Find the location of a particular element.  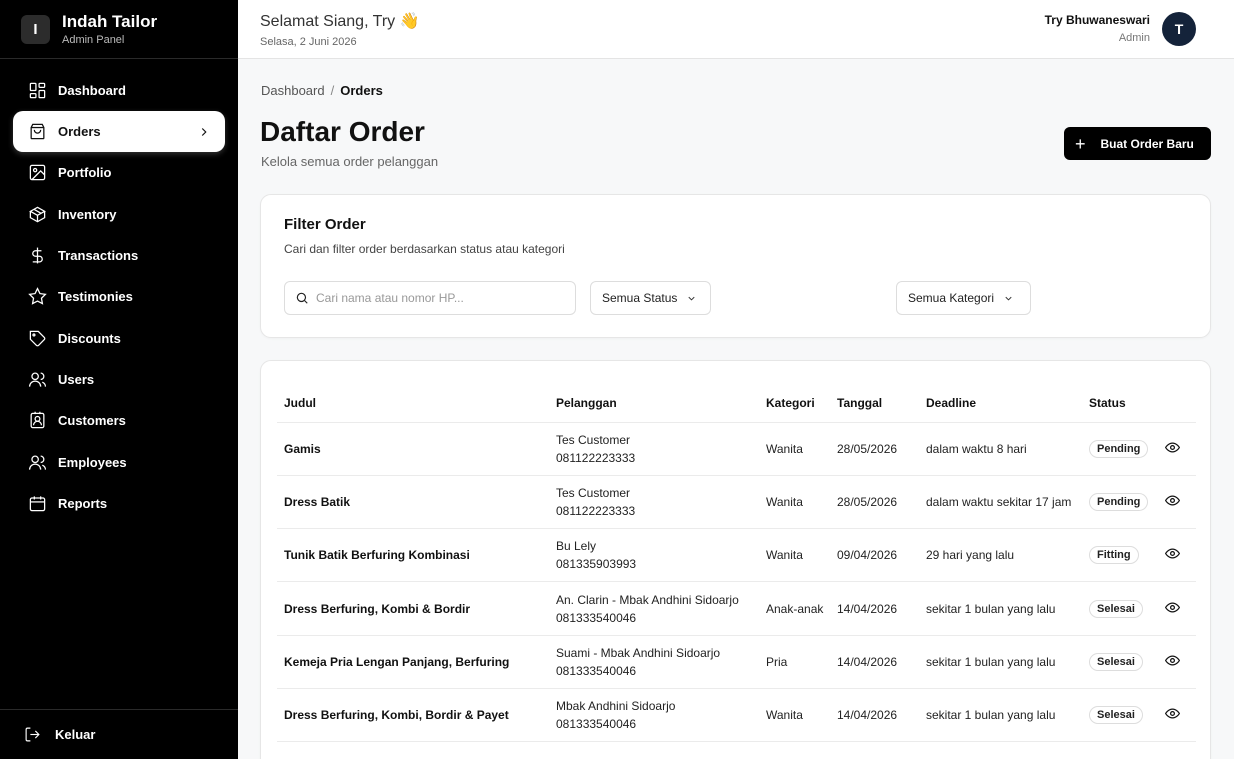

sidebar-item-users: Users is located at coordinates (119, 379).